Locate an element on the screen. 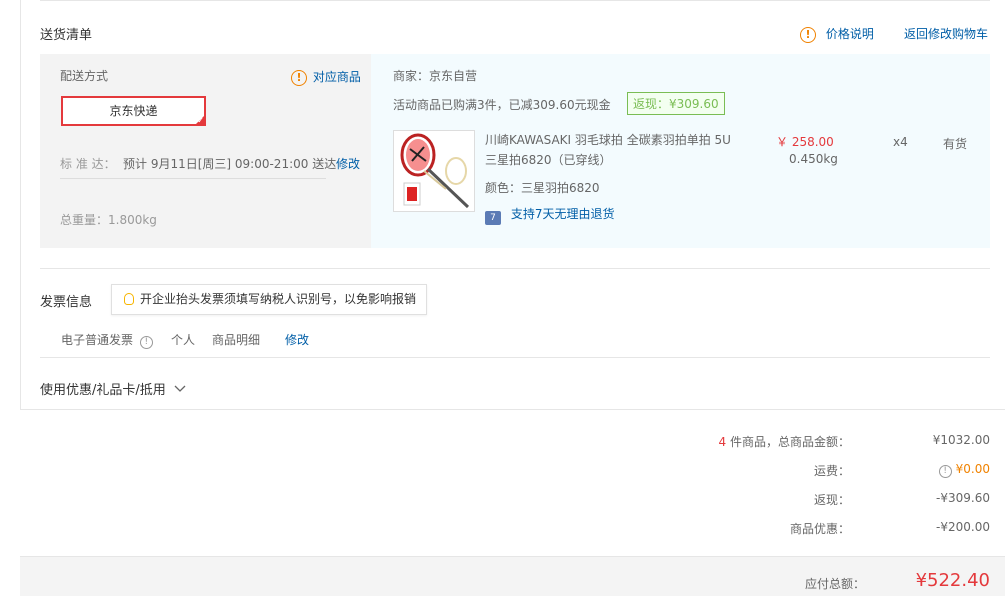  invoice-help-icon: ! is located at coordinates (146, 342).